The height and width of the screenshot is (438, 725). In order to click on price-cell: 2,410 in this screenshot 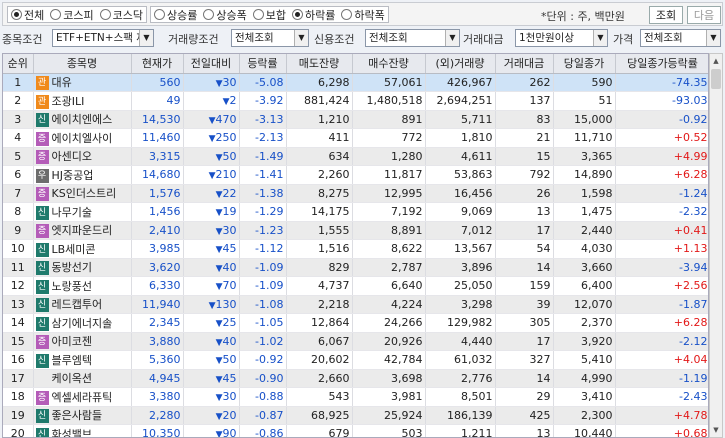, I will do `click(157, 230)`.